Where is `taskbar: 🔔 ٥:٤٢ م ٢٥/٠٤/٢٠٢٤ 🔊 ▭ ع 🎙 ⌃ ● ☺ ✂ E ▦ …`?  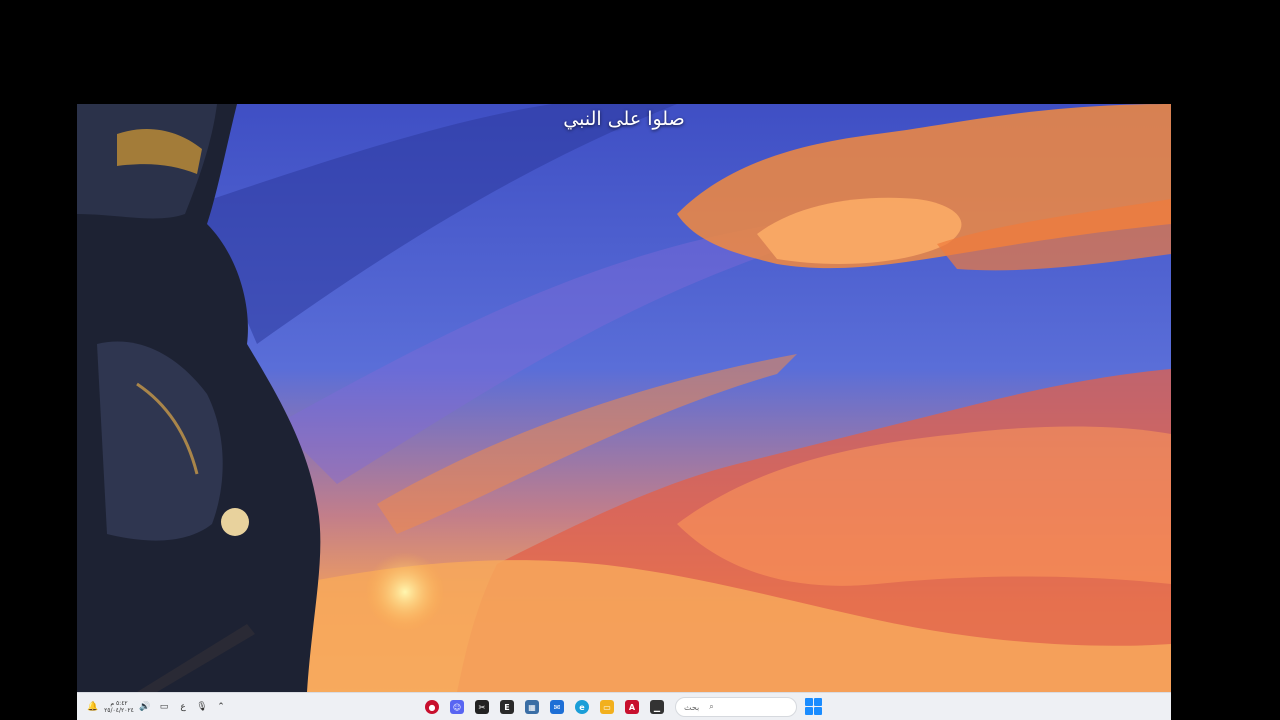
taskbar: 🔔 ٥:٤٢ م ٢٥/٠٤/٢٠٢٤ 🔊 ▭ ع 🎙 ⌃ ● ☺ ✂ E ▦ … is located at coordinates (624, 706).